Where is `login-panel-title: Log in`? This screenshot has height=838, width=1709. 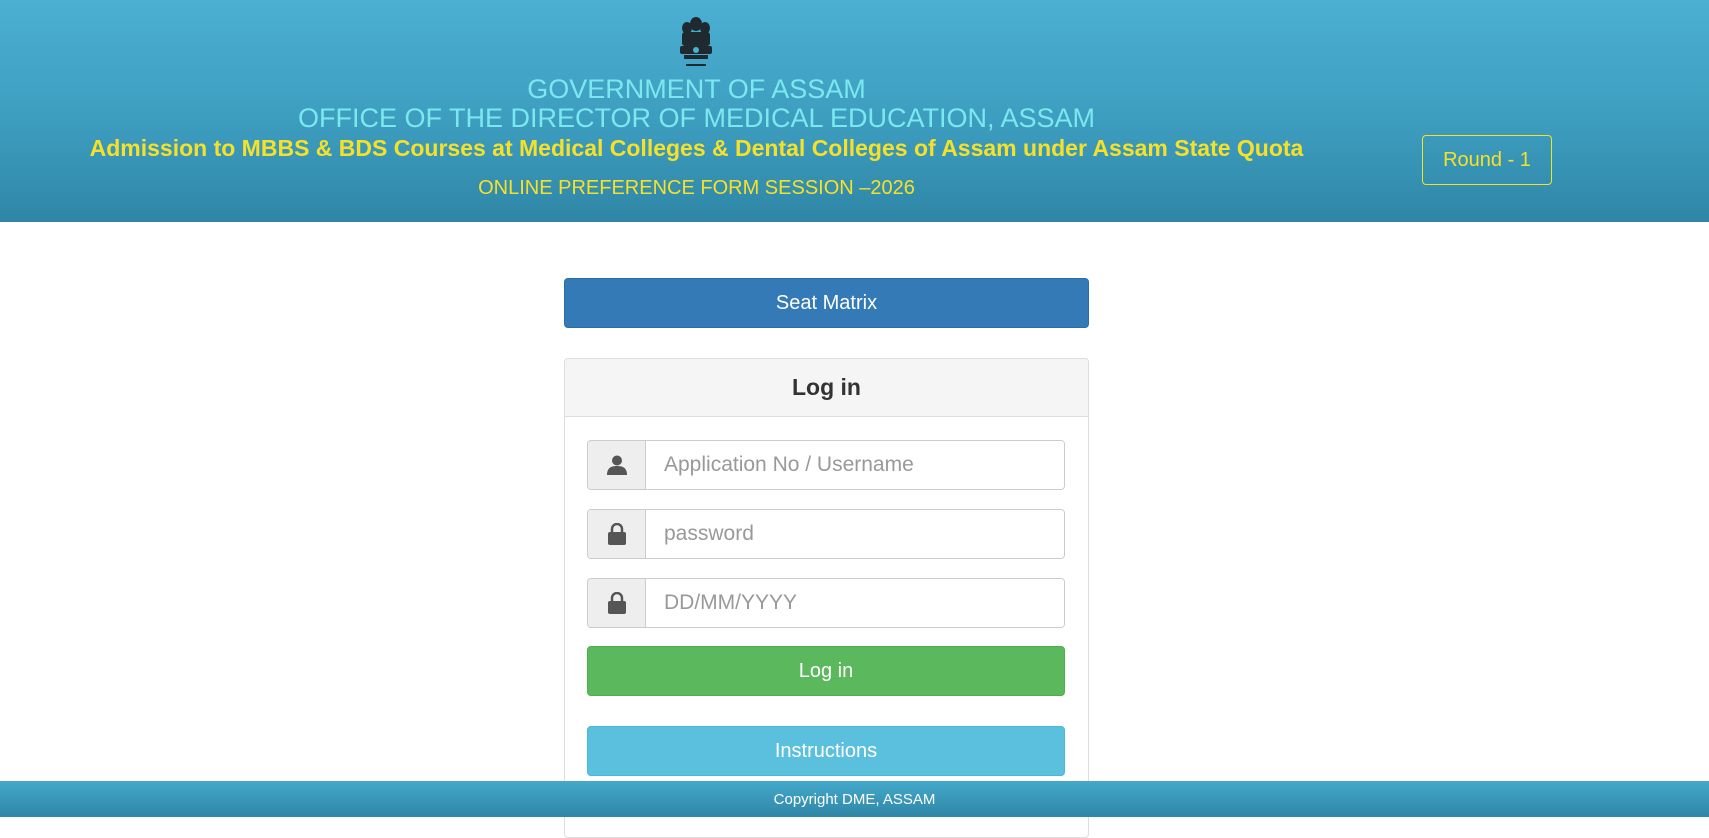 login-panel-title: Log in is located at coordinates (826, 388).